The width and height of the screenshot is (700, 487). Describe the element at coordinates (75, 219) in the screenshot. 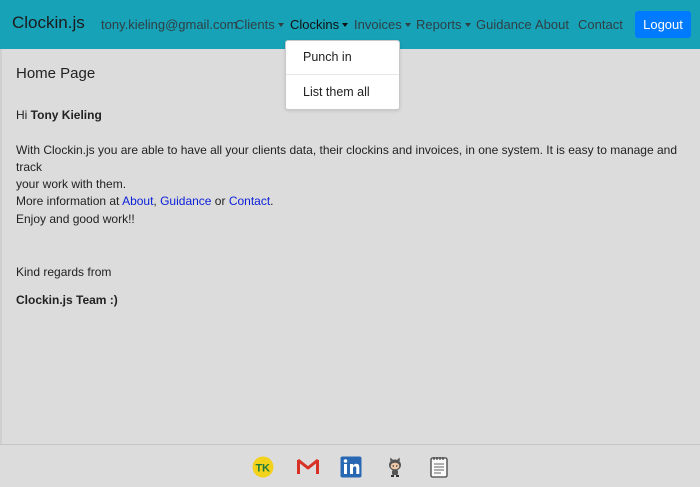

I see `enjoy-text: Enjoy and good work!!` at that location.